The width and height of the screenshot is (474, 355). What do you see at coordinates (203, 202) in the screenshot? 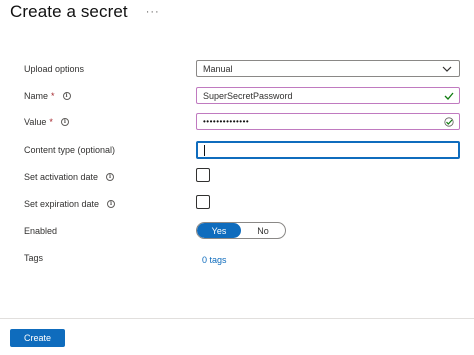
I see `expiration-date-checkbox` at bounding box center [203, 202].